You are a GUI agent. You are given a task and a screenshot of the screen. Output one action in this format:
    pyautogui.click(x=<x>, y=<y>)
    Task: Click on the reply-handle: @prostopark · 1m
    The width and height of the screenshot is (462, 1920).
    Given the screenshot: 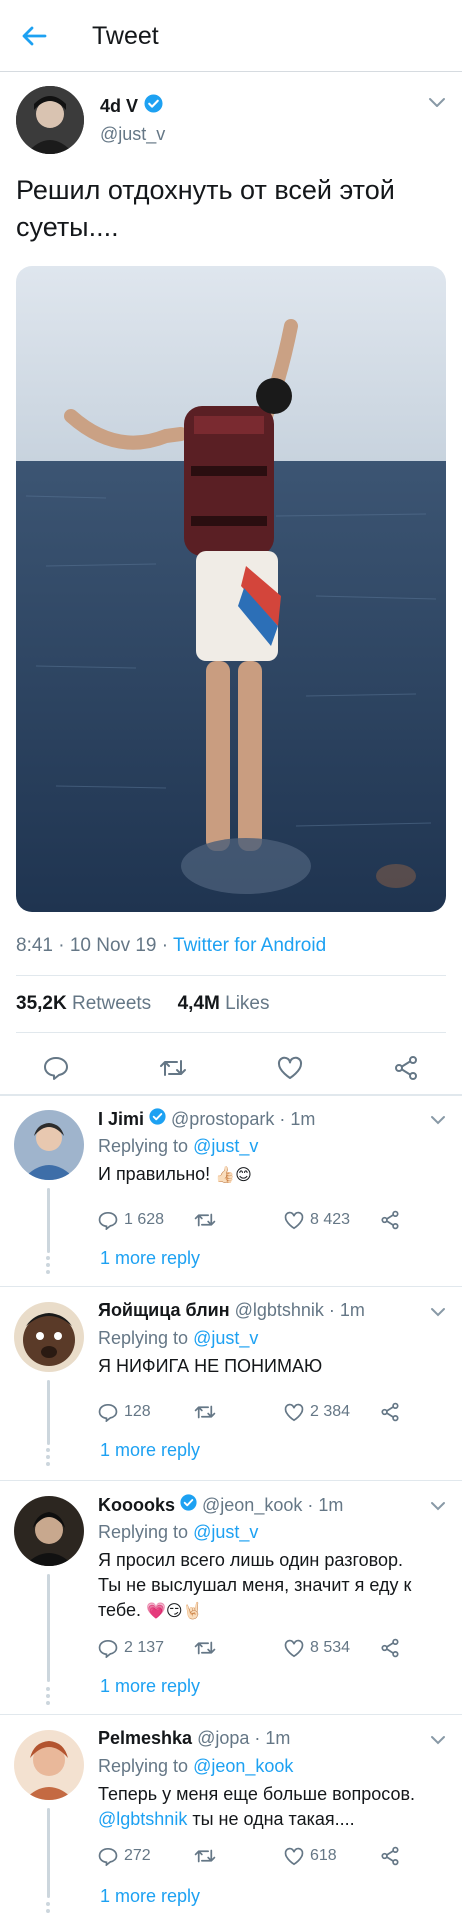 What is the action you would take?
    pyautogui.click(x=243, y=1119)
    